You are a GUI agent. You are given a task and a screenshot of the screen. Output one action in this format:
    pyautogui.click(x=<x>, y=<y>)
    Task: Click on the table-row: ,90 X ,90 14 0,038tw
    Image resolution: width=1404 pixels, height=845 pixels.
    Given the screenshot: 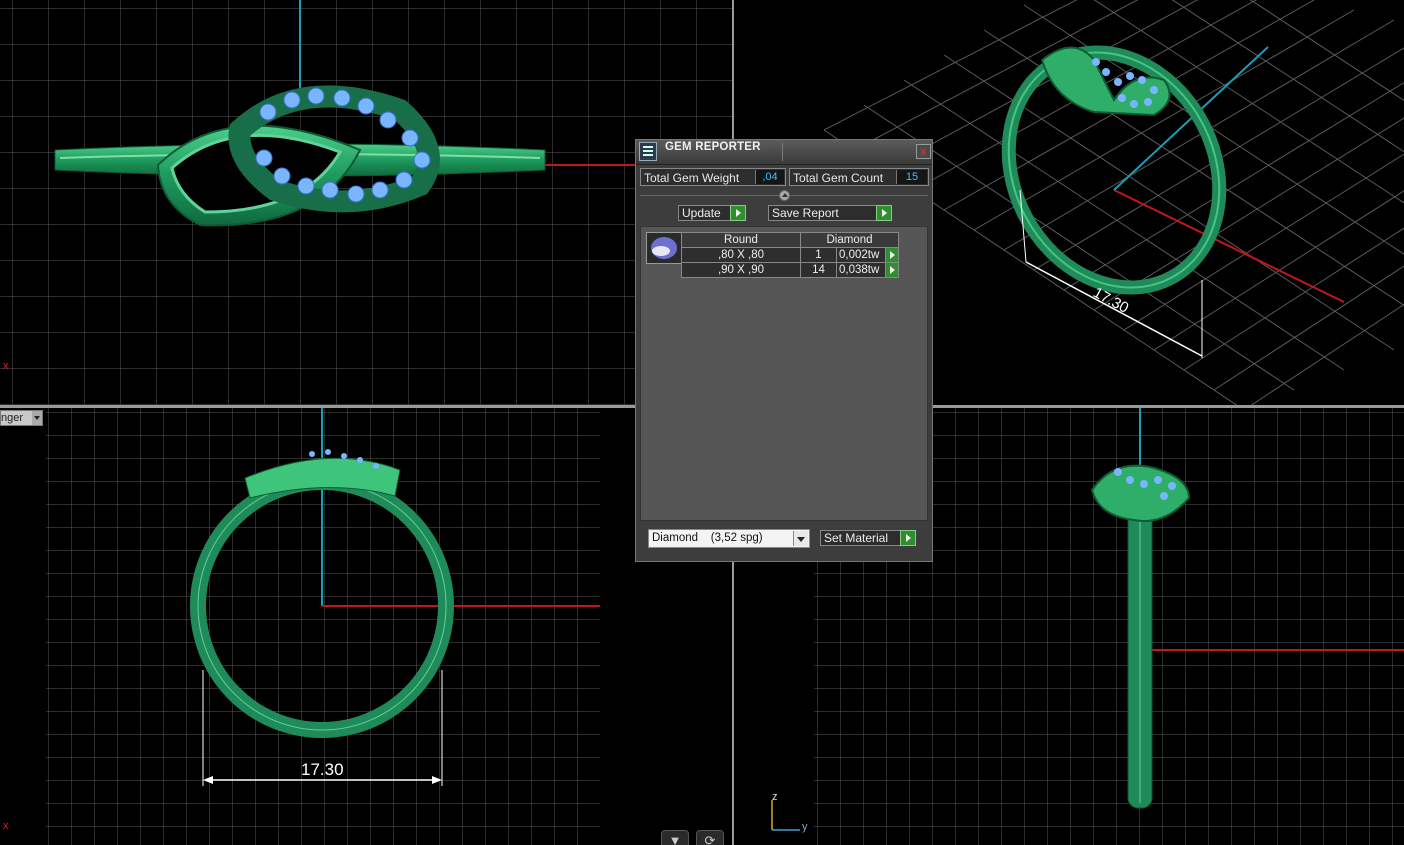 What is the action you would take?
    pyautogui.click(x=790, y=270)
    